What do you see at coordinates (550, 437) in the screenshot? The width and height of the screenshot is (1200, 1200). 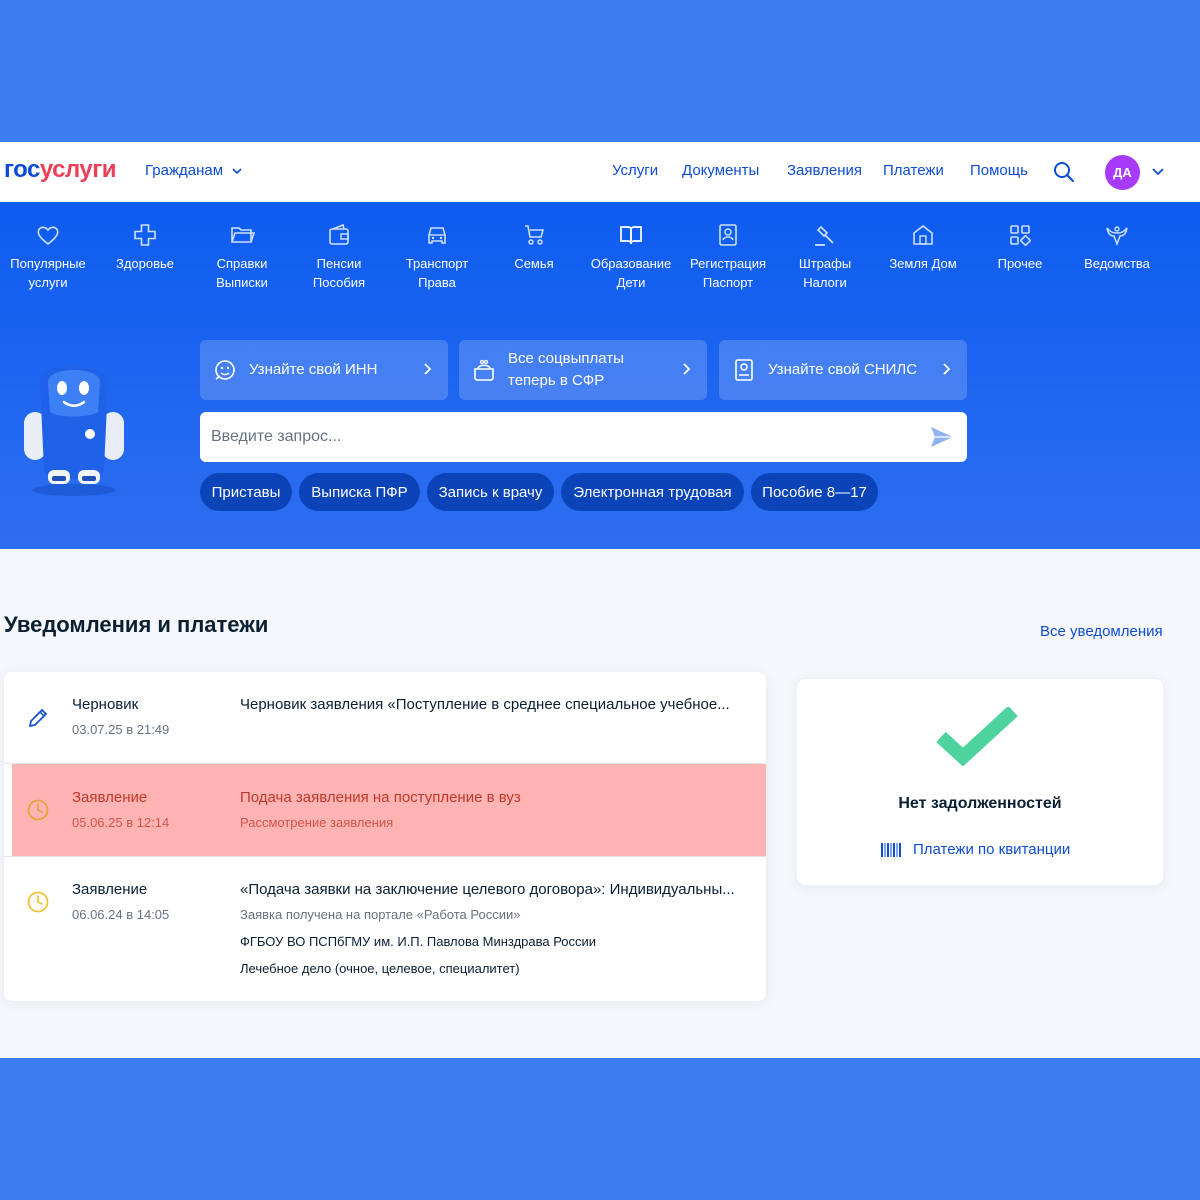 I see `search-input` at bounding box center [550, 437].